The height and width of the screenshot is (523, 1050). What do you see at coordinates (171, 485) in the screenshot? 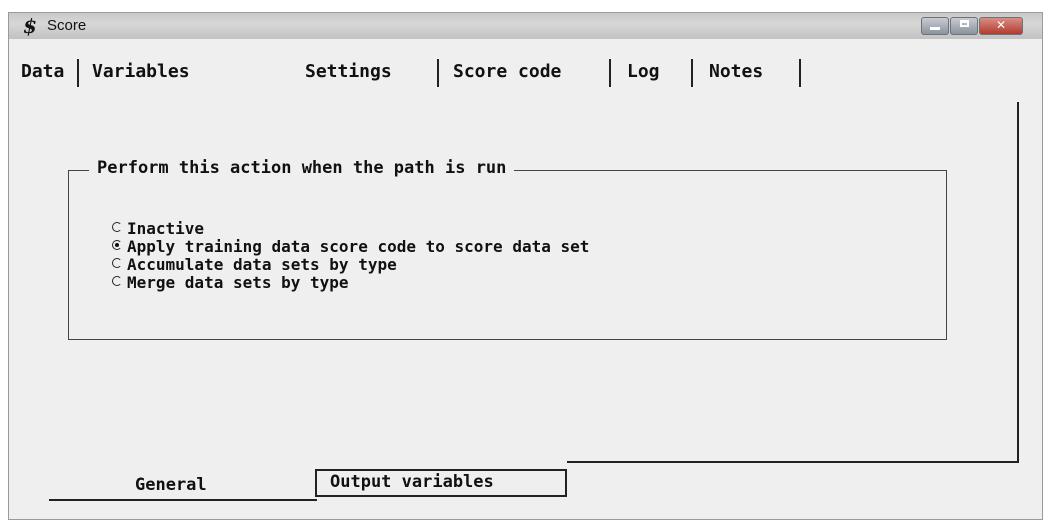
I see `subtab-general: General` at bounding box center [171, 485].